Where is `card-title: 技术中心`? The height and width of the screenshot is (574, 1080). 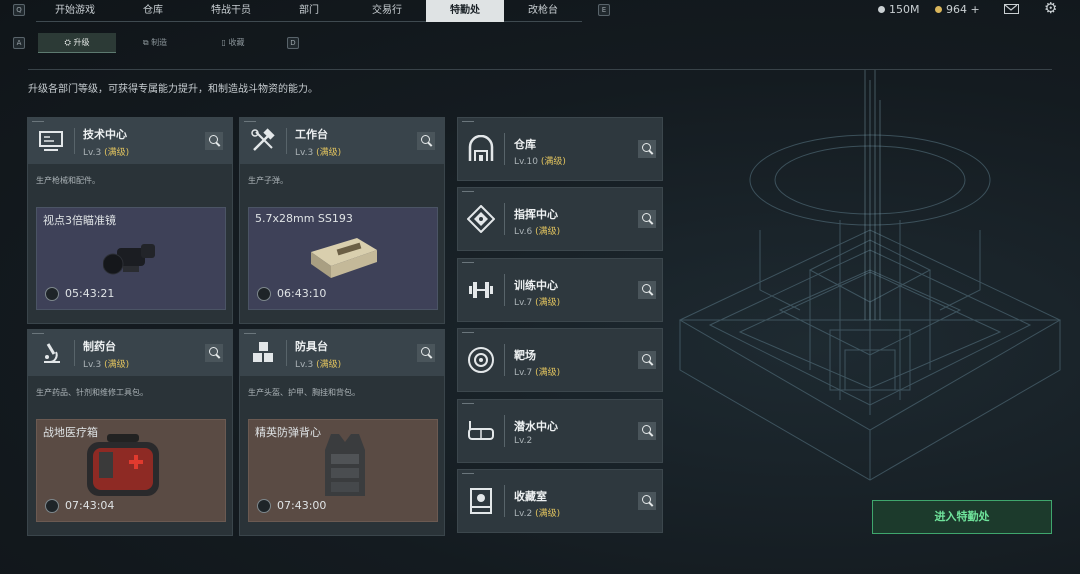 card-title: 技术中心 is located at coordinates (105, 134).